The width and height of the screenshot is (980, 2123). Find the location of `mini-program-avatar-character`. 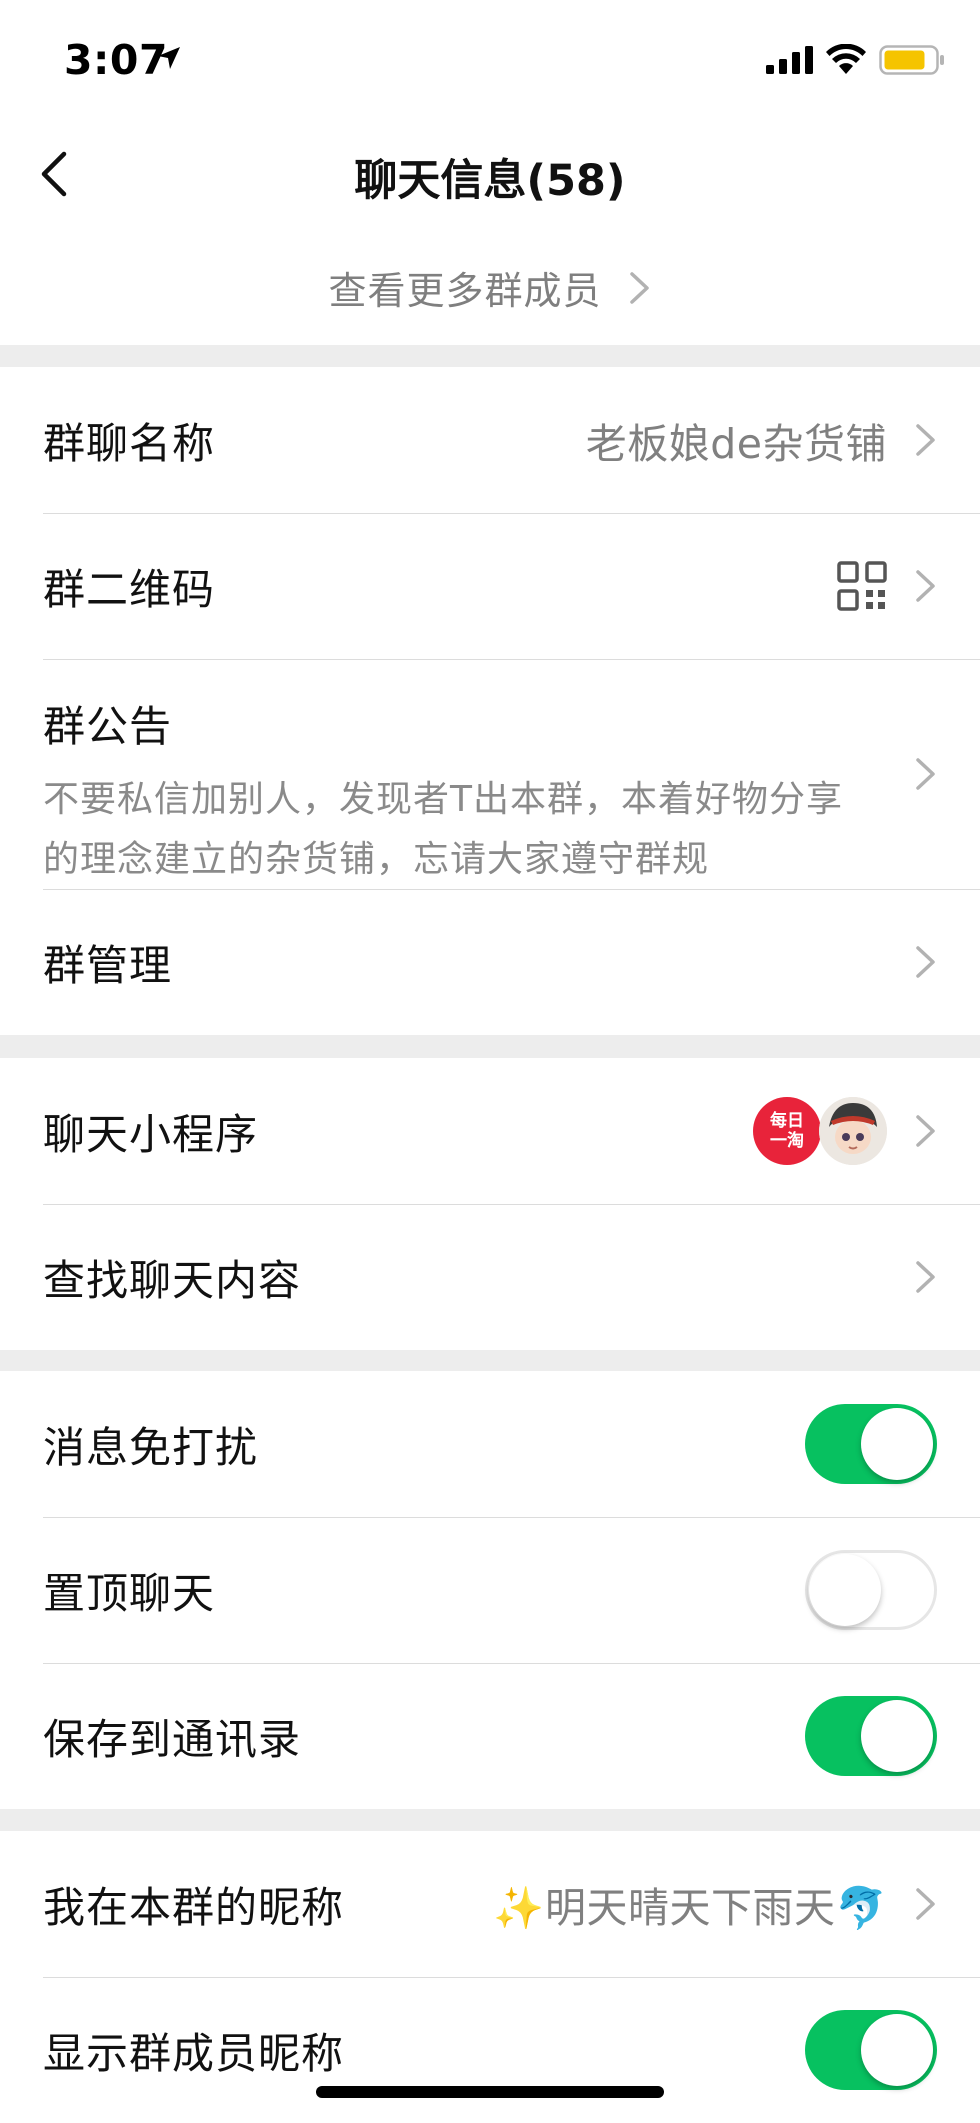

mini-program-avatar-character is located at coordinates (853, 1131).